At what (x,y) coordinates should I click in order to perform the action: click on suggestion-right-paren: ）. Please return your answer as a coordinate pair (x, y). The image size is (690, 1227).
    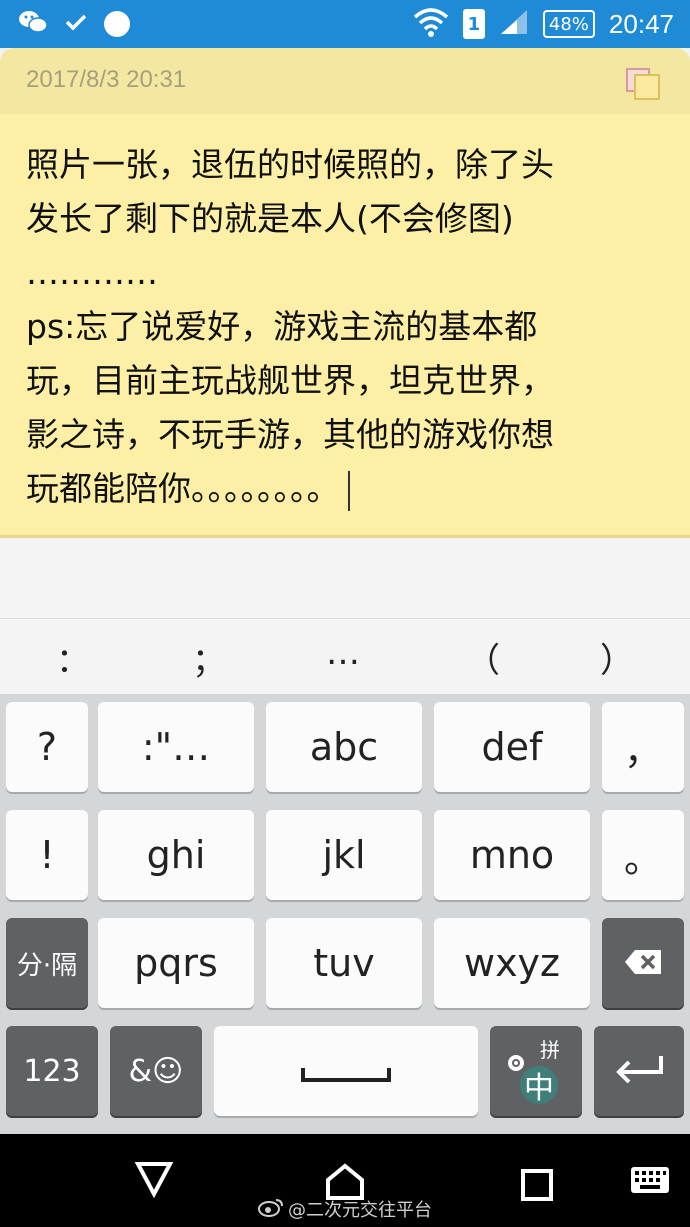
    Looking at the image, I should click on (617, 657).